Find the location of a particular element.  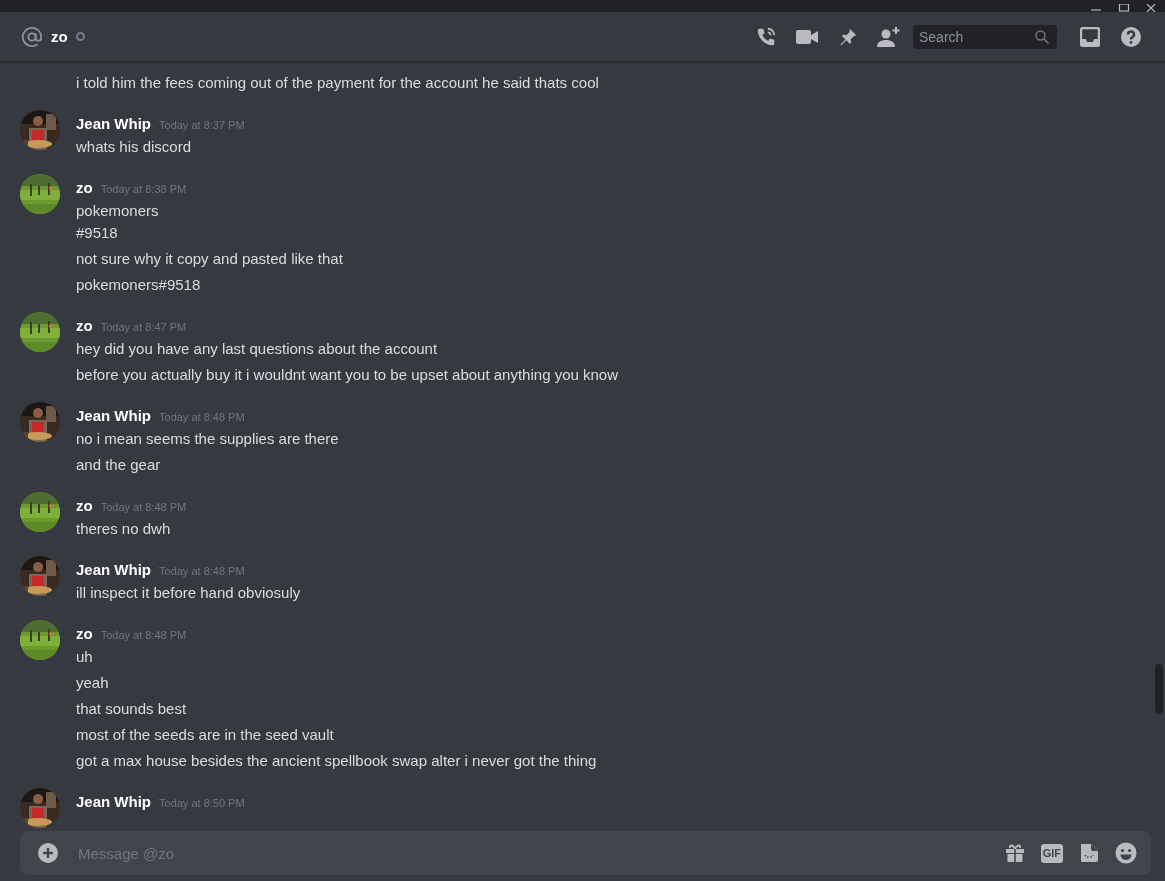

add-icon is located at coordinates (48, 853).